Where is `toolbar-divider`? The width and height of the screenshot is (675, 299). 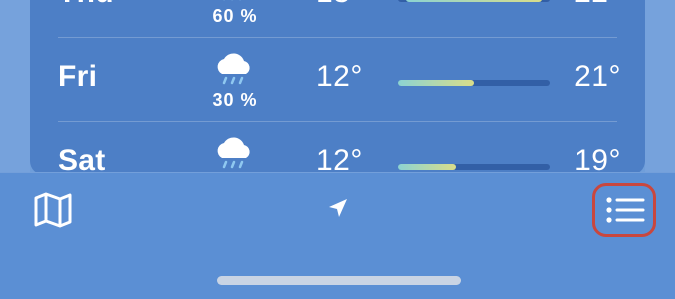
toolbar-divider is located at coordinates (337, 172).